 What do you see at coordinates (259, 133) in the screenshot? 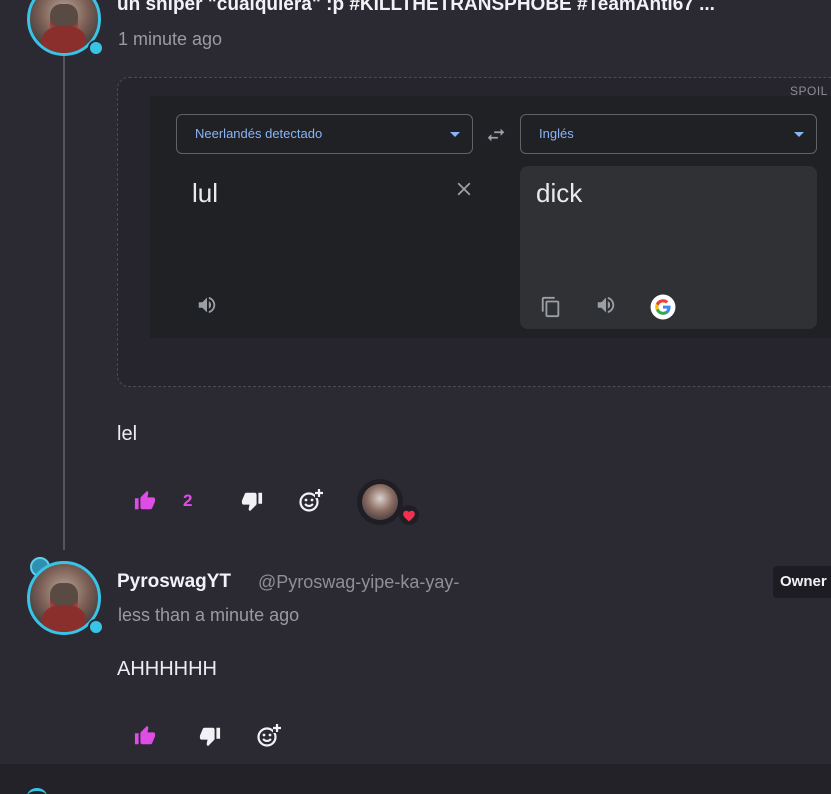
I see `source-language-label: Neerlandés detectado` at bounding box center [259, 133].